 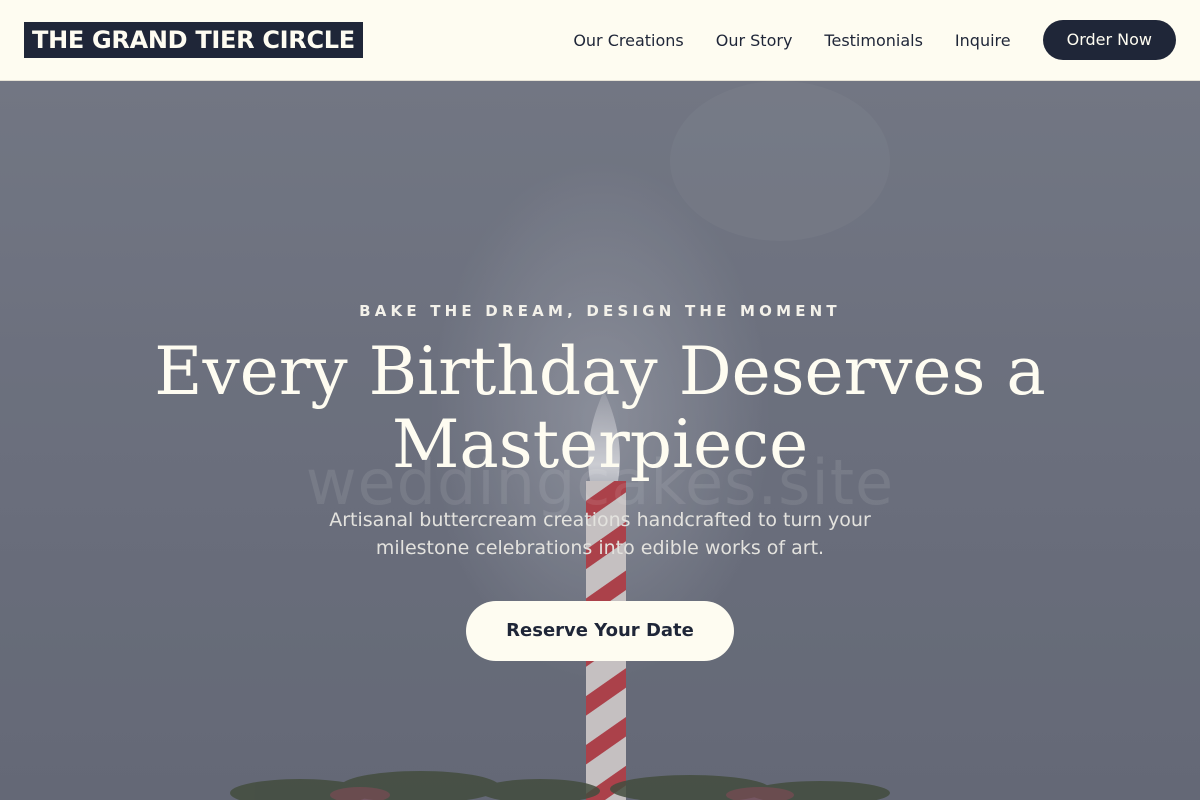 I want to click on nav-link-inquire: Inquire, so click(x=983, y=40).